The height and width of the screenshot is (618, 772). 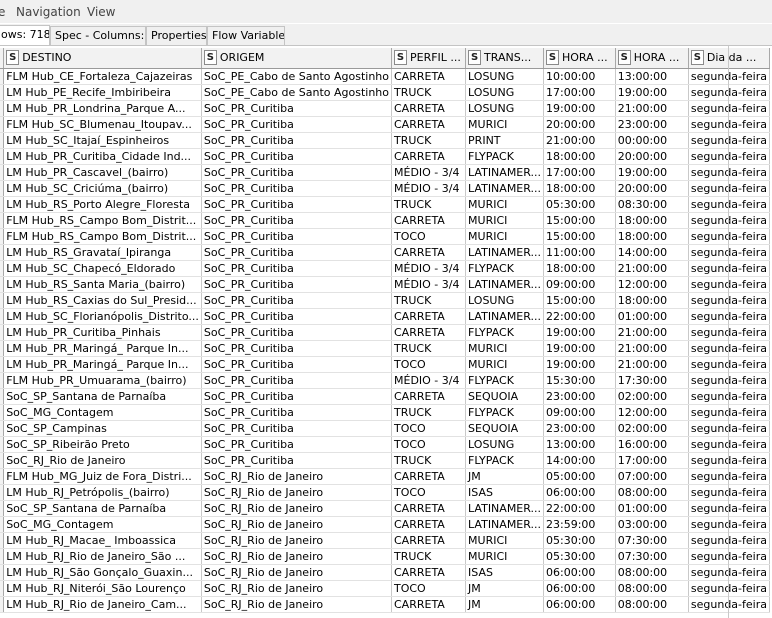 I want to click on table-cell: 05:00:00, so click(x=579, y=476).